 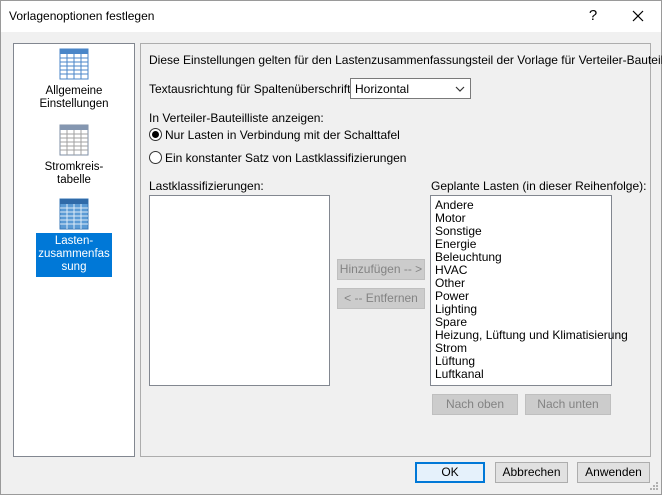 I want to click on nav-item-load-summary: Lasten- zusammenfas sung, so click(x=74, y=237).